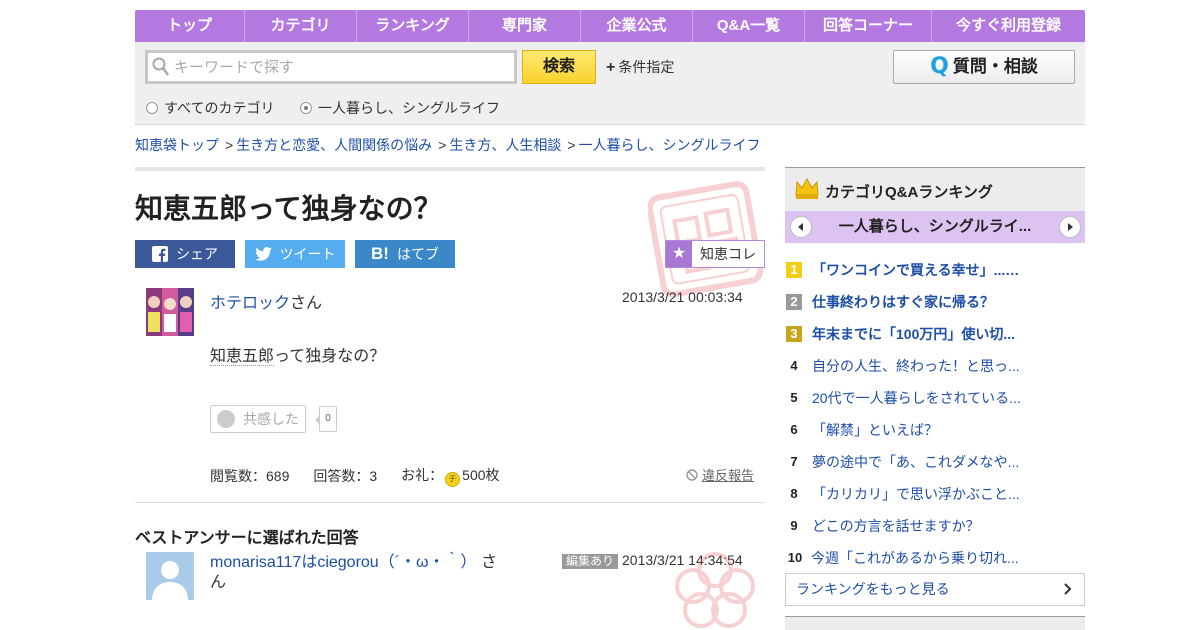  I want to click on radio-off-icon, so click(152, 108).